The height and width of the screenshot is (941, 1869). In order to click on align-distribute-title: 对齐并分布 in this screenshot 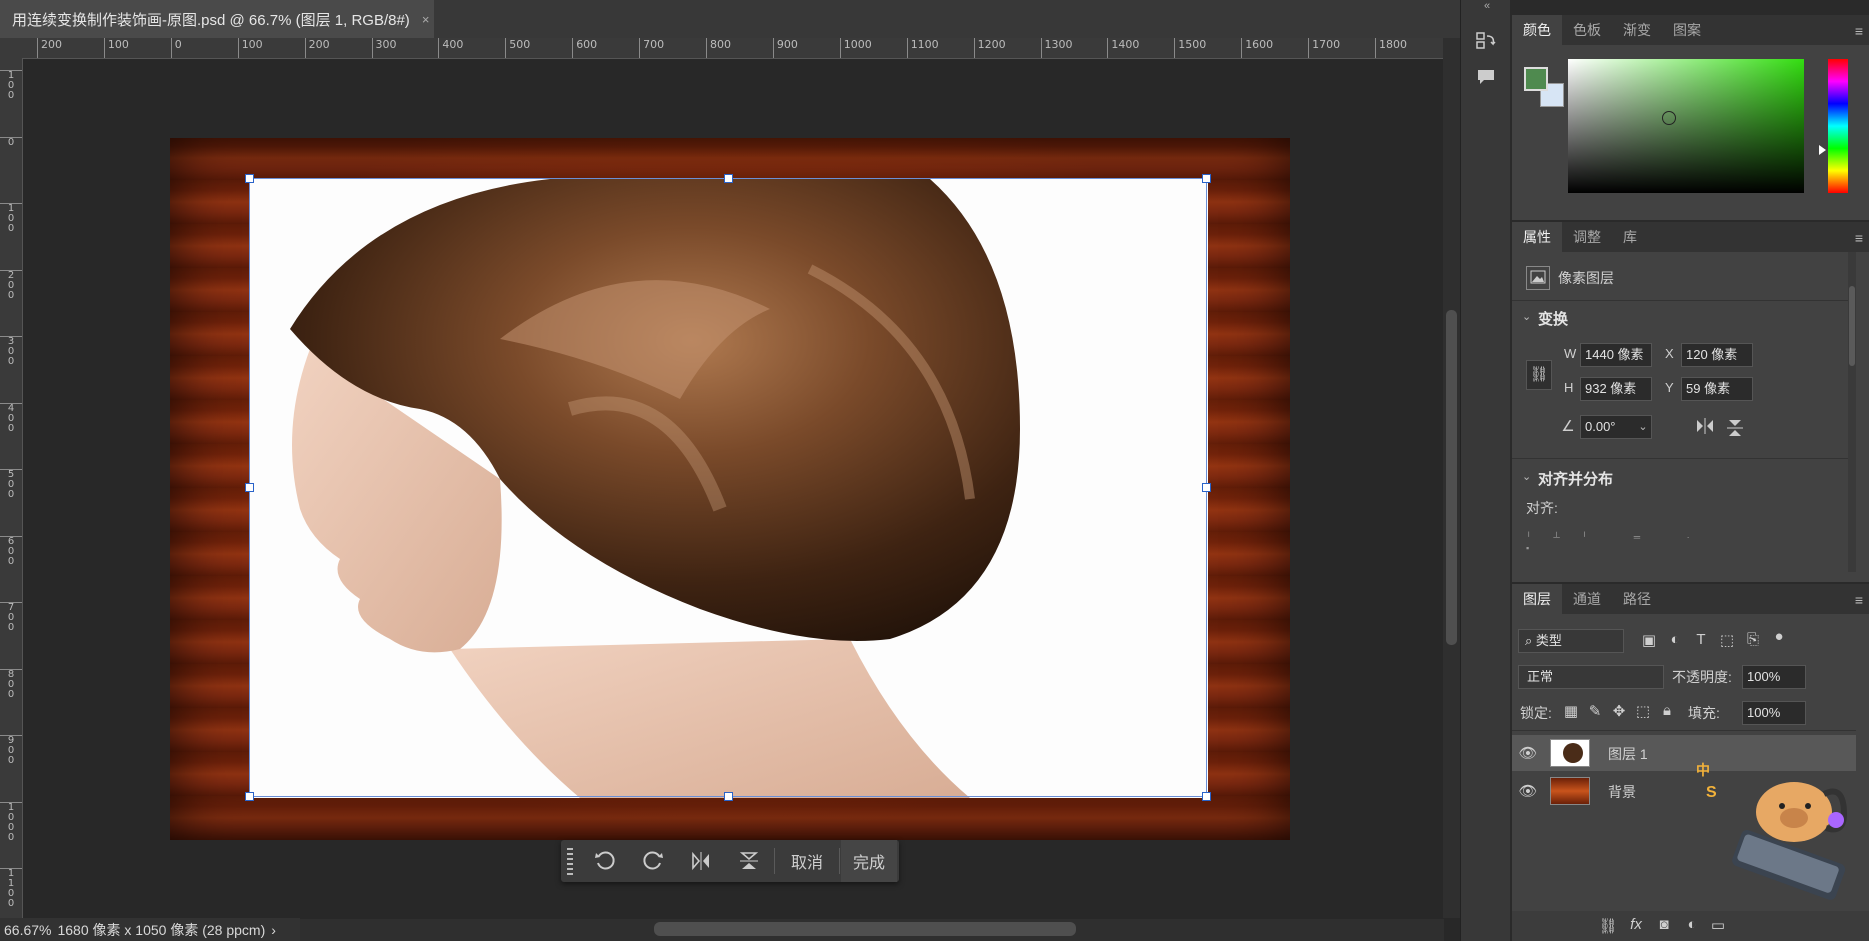, I will do `click(1575, 478)`.